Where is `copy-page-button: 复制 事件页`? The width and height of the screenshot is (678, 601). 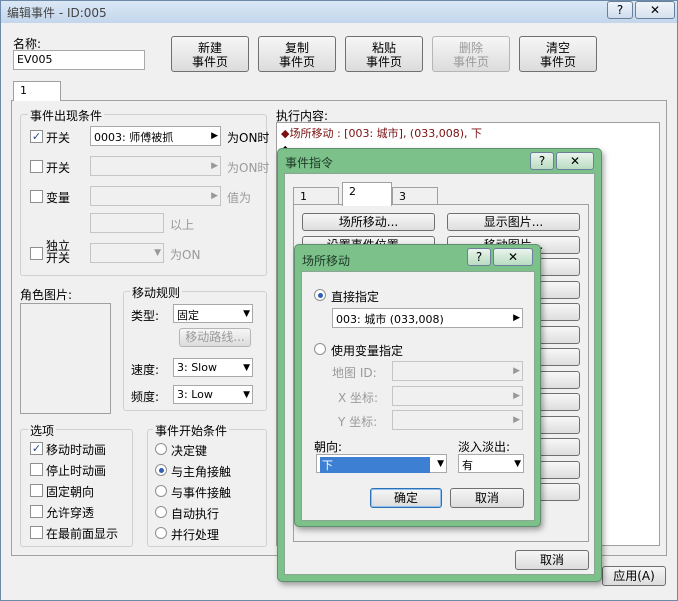
copy-page-button: 复制 事件页 is located at coordinates (297, 54).